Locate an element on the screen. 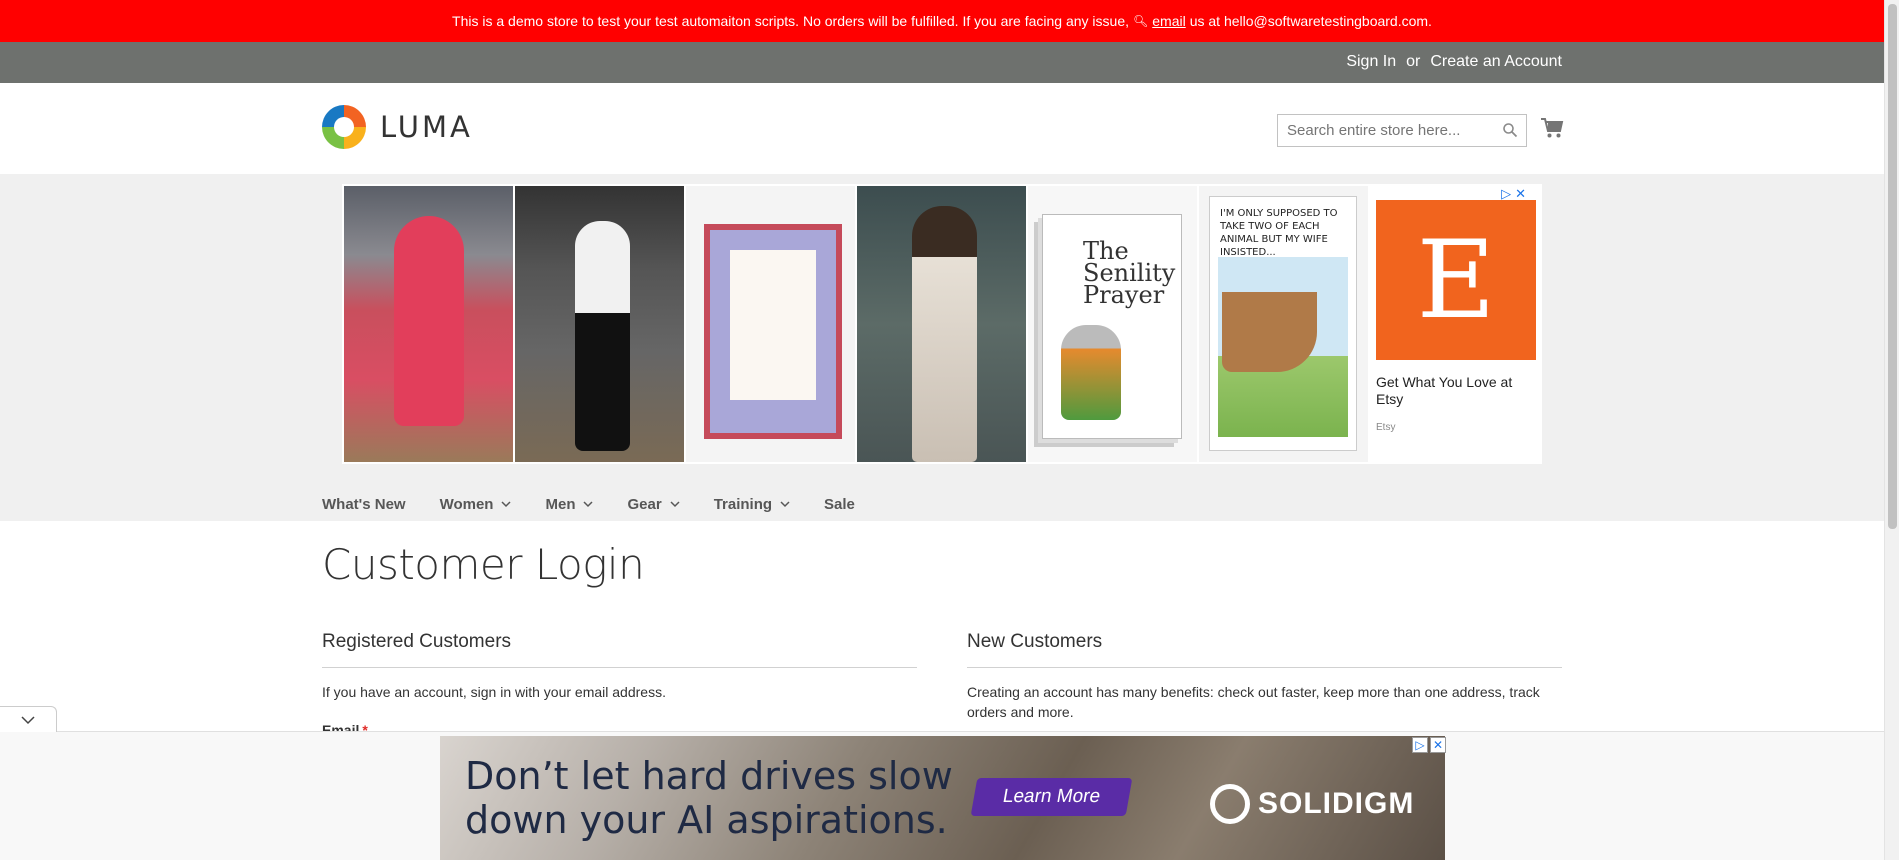 Image resolution: width=1899 pixels, height=860 pixels. solidigm-mark-icon is located at coordinates (1230, 804).